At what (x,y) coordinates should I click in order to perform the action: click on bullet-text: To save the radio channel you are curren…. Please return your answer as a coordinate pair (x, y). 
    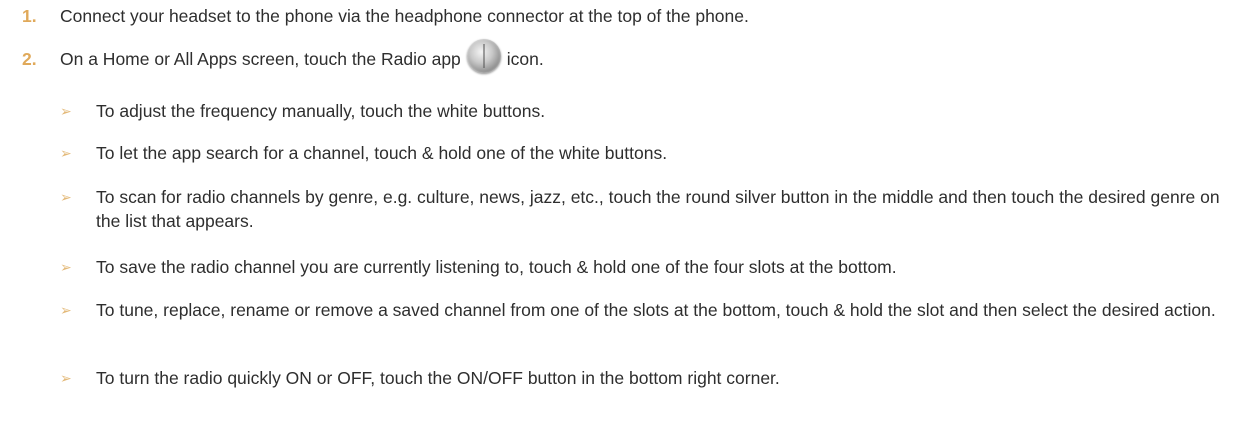
    Looking at the image, I should click on (496, 267).